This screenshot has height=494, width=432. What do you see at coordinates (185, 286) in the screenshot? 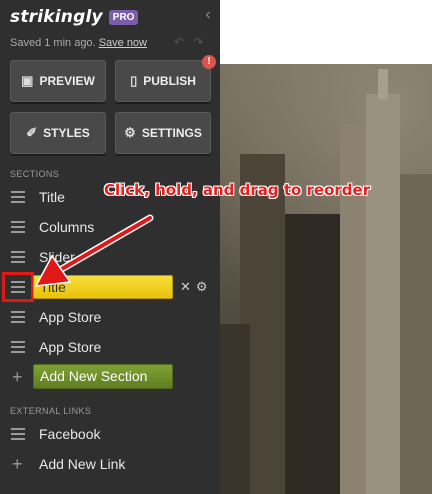
I see `delete-section-icon: ✕` at bounding box center [185, 286].